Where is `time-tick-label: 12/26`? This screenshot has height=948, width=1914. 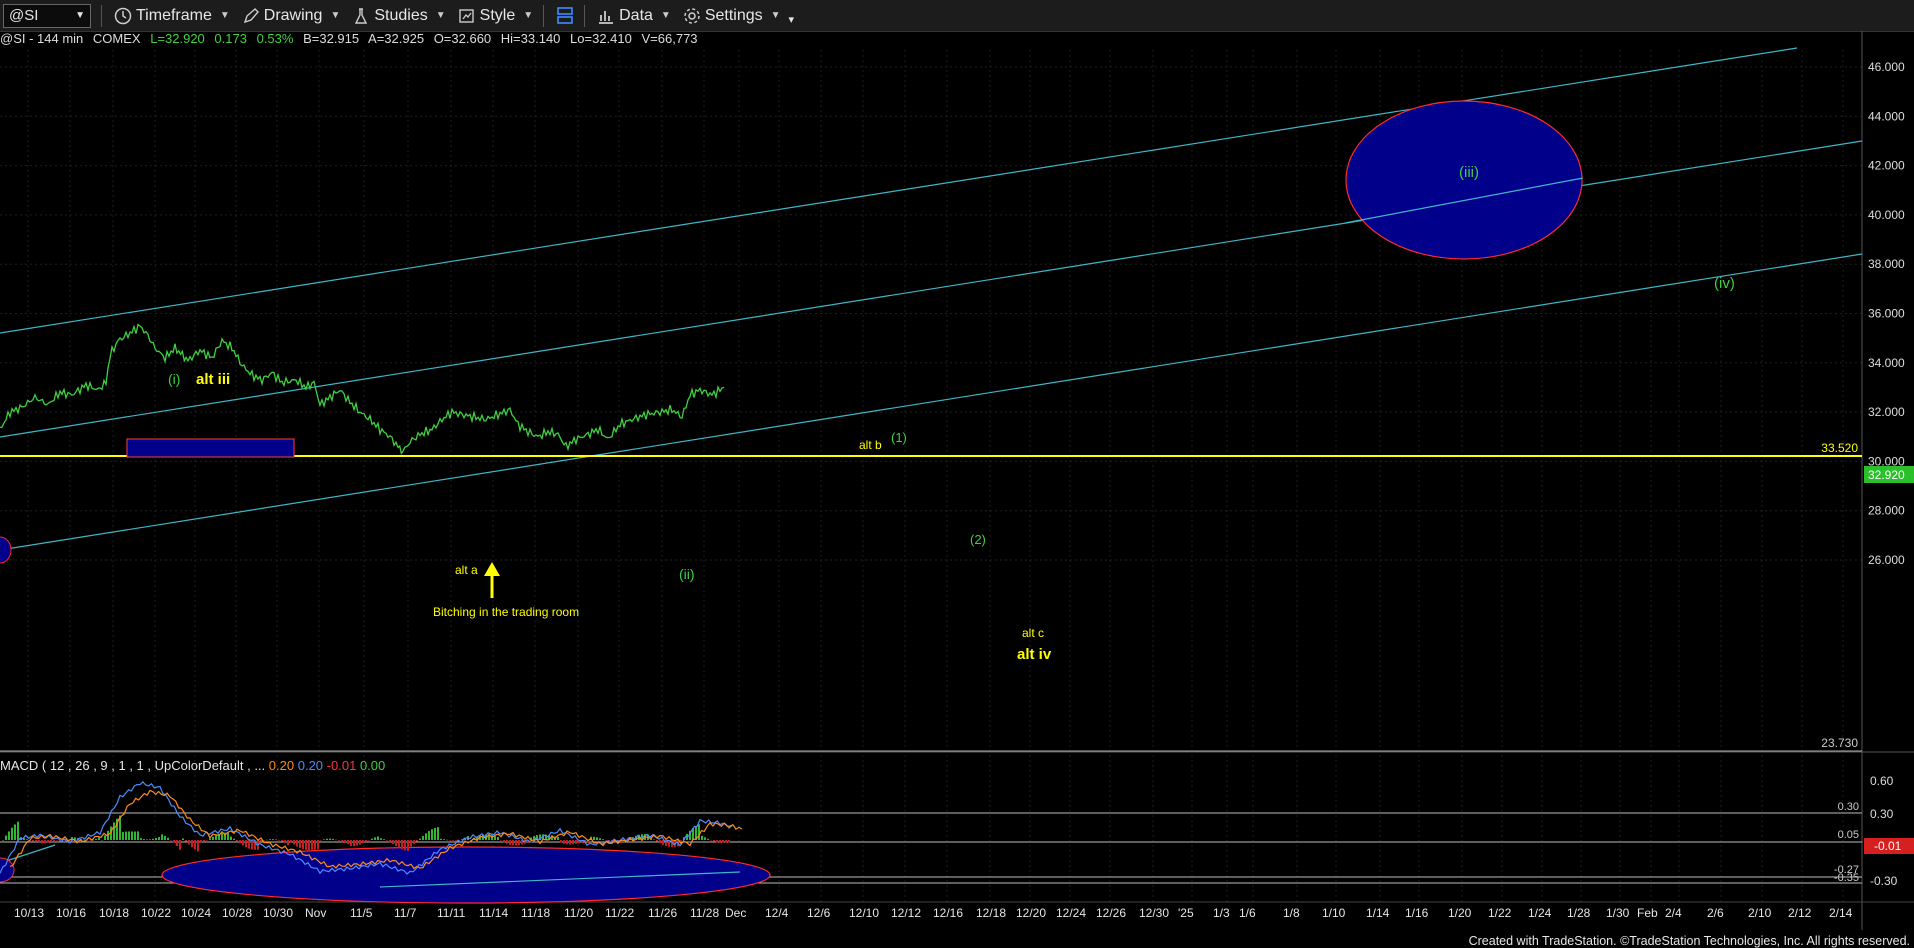
time-tick-label: 12/26 is located at coordinates (1111, 913).